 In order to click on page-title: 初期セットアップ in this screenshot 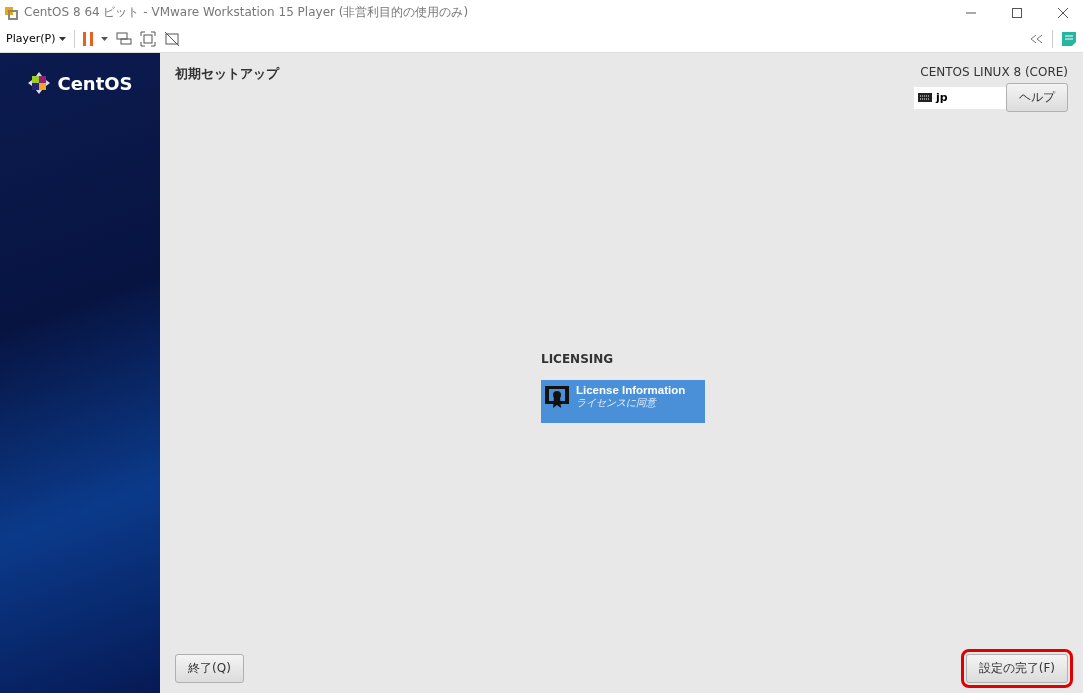, I will do `click(227, 74)`.